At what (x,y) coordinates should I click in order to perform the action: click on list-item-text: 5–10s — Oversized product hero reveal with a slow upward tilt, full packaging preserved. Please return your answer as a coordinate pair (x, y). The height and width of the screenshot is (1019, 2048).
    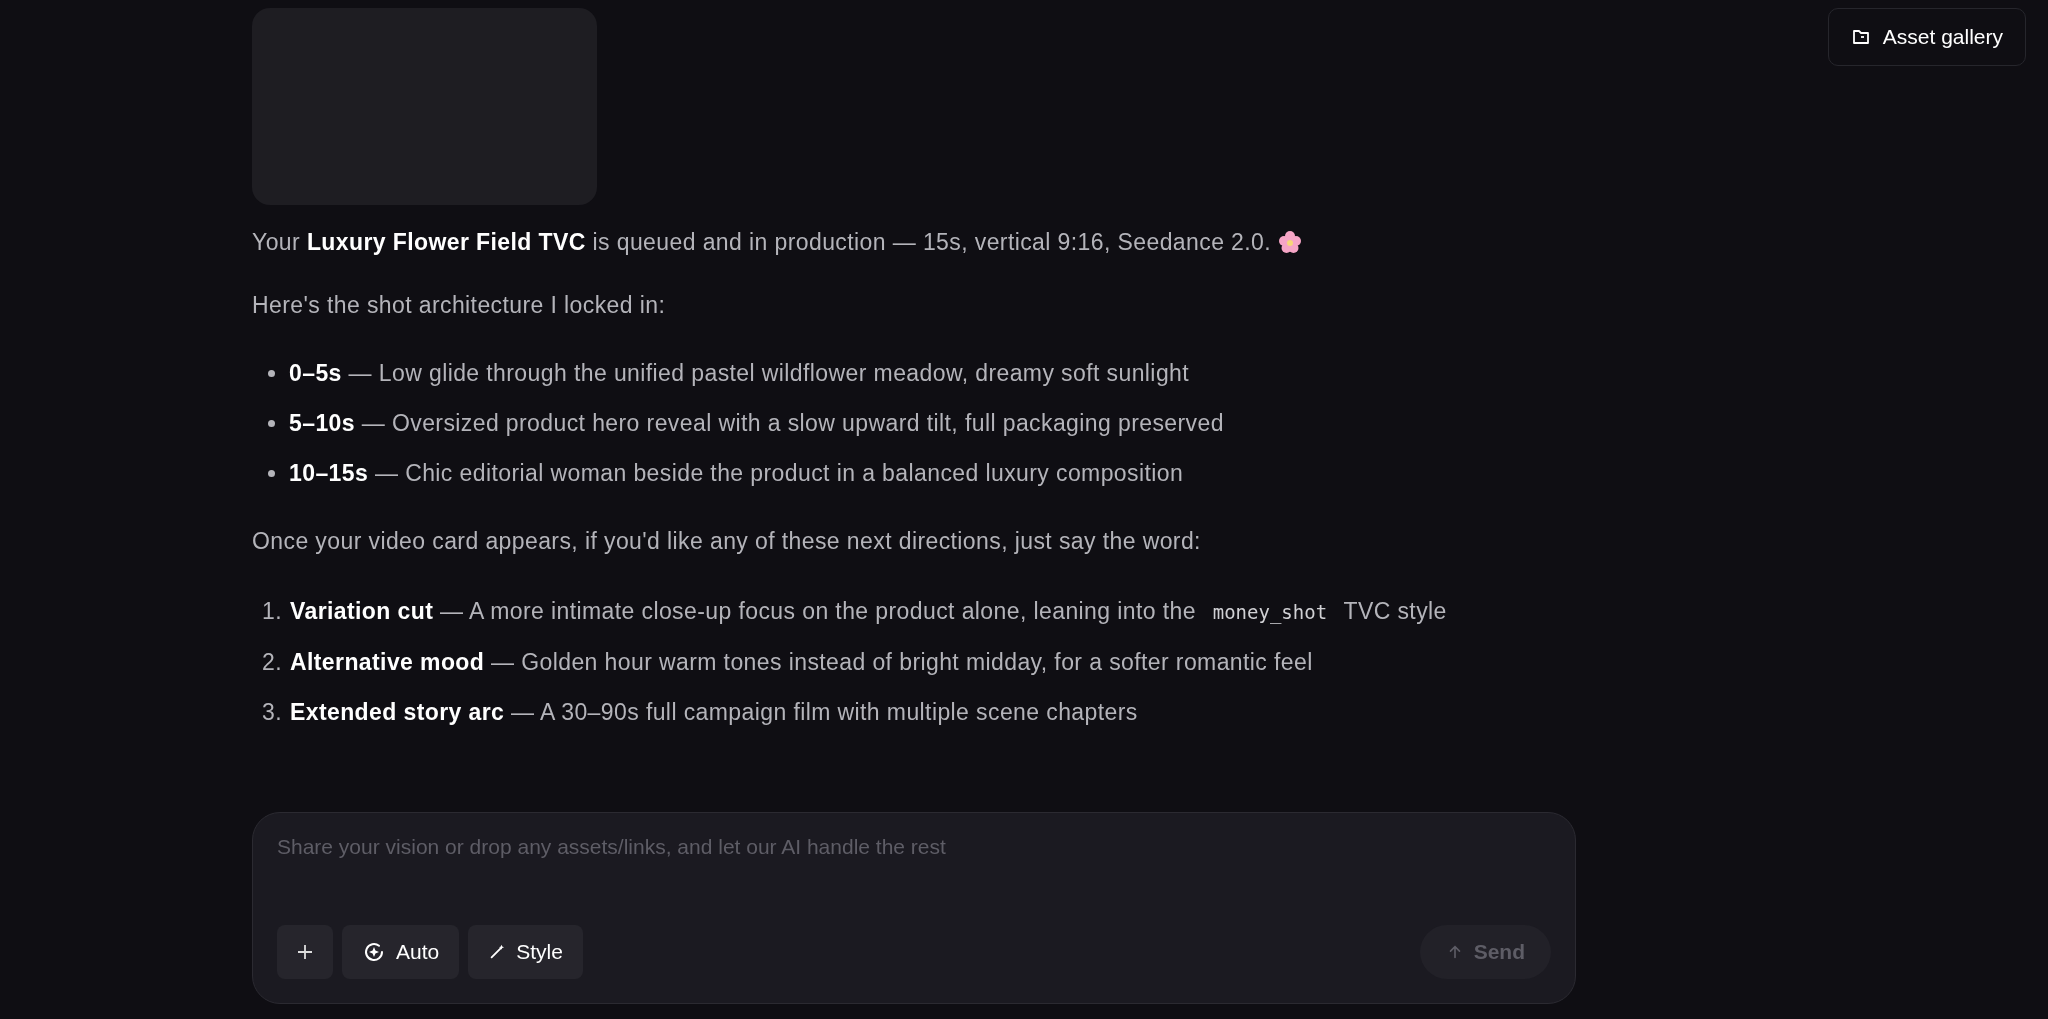
    Looking at the image, I should click on (756, 423).